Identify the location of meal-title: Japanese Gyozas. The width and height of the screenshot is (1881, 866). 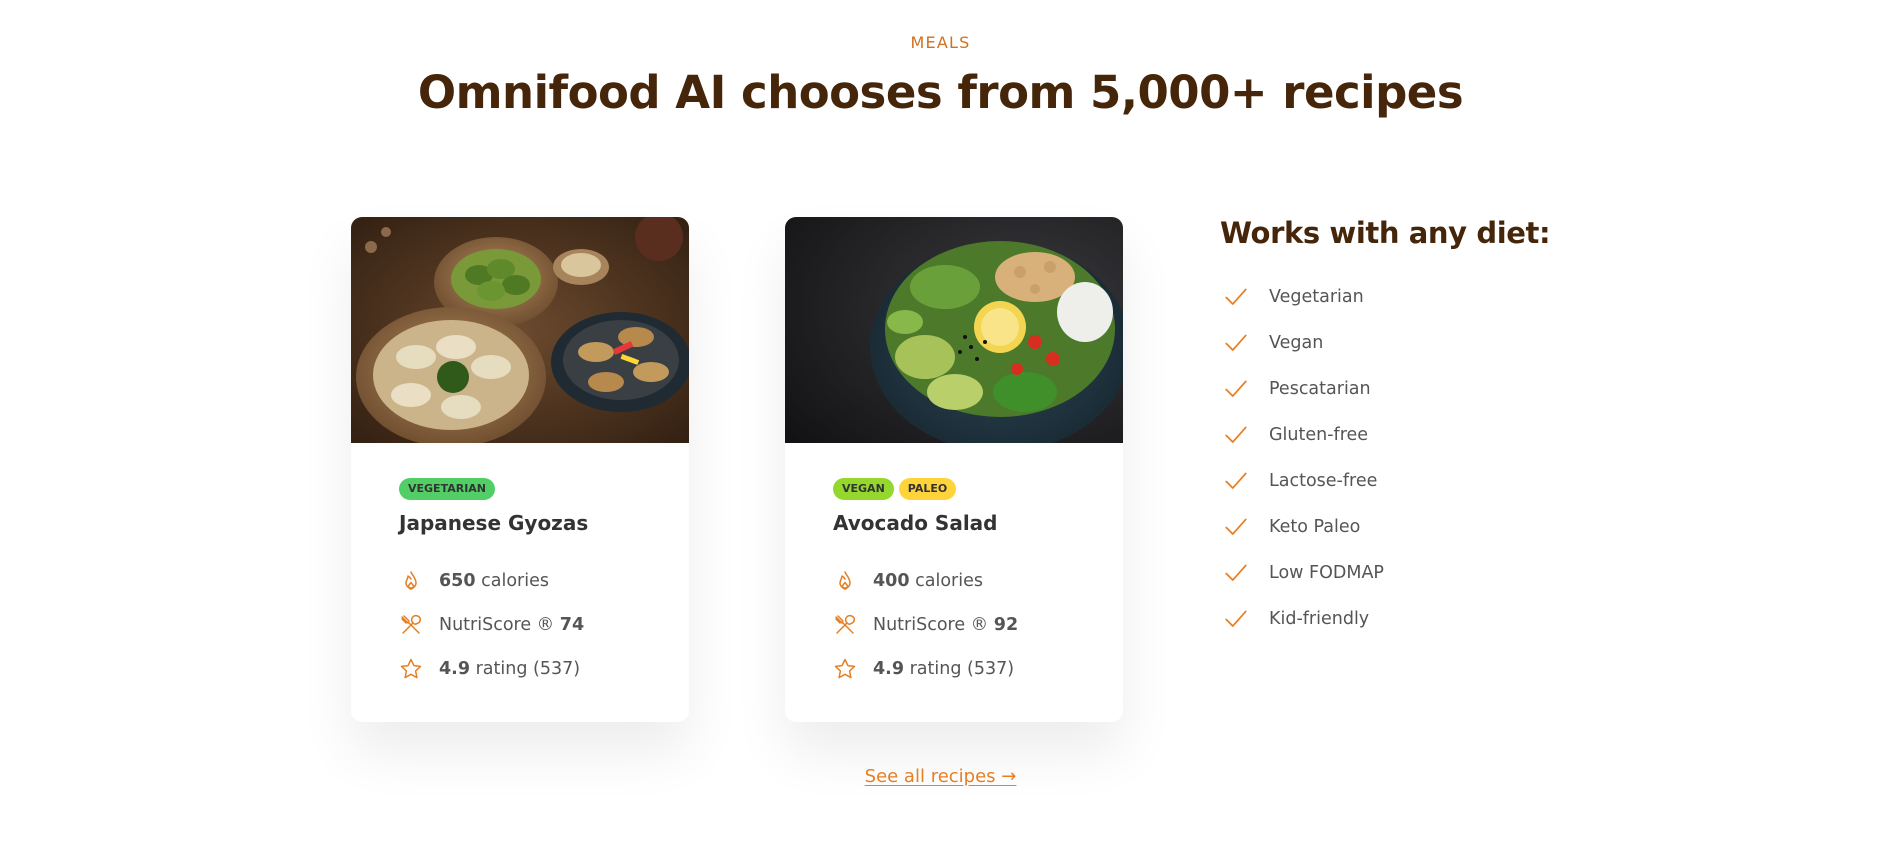
(494, 523).